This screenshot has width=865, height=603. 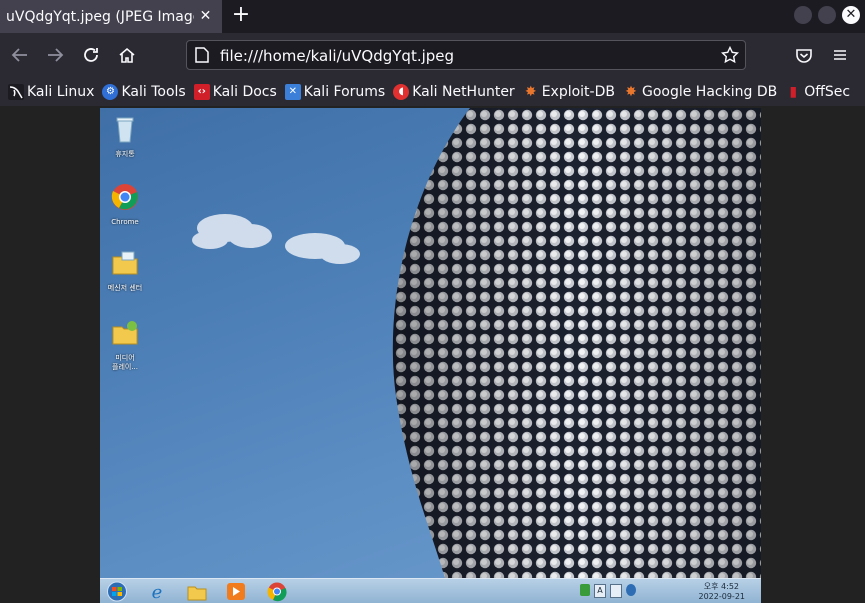 What do you see at coordinates (241, 15) in the screenshot?
I see `new-tab-button: +` at bounding box center [241, 15].